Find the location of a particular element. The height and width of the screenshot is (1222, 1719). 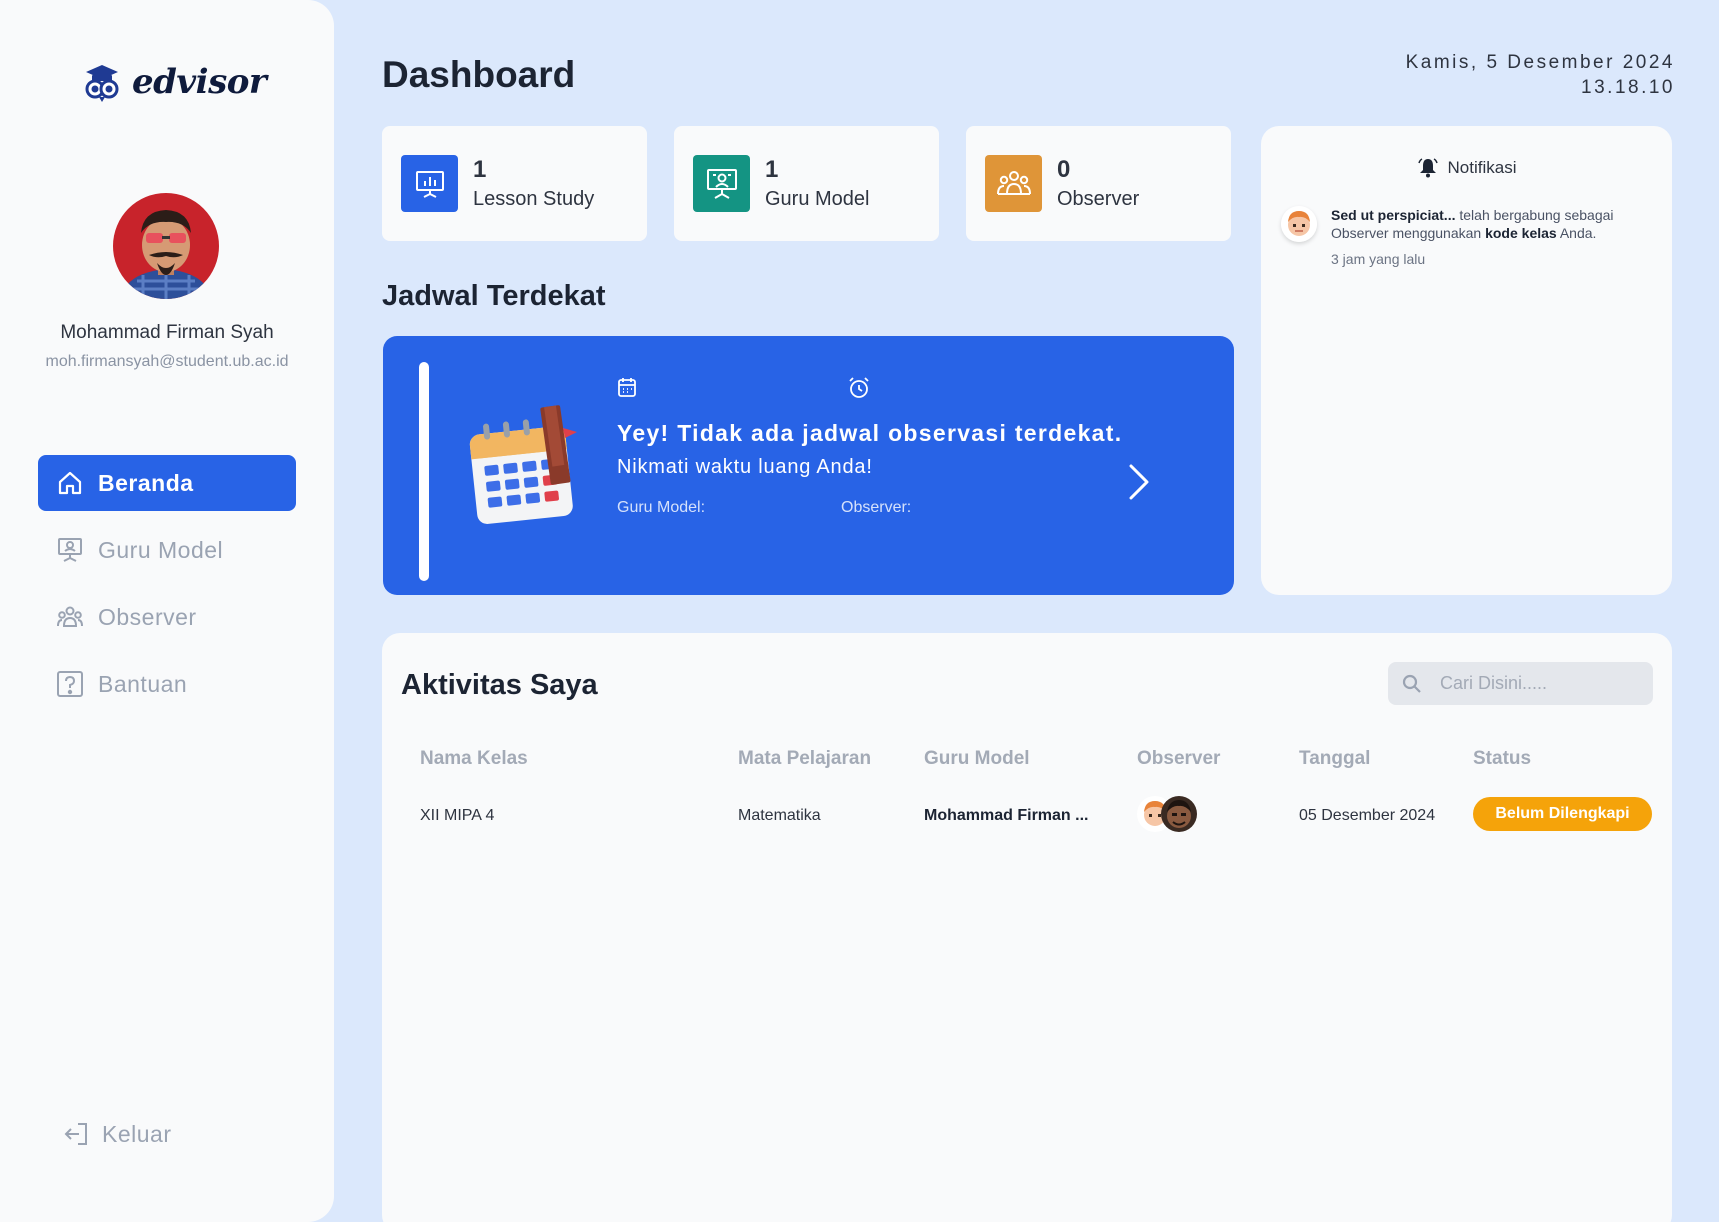

bell-icon is located at coordinates (1427, 168).